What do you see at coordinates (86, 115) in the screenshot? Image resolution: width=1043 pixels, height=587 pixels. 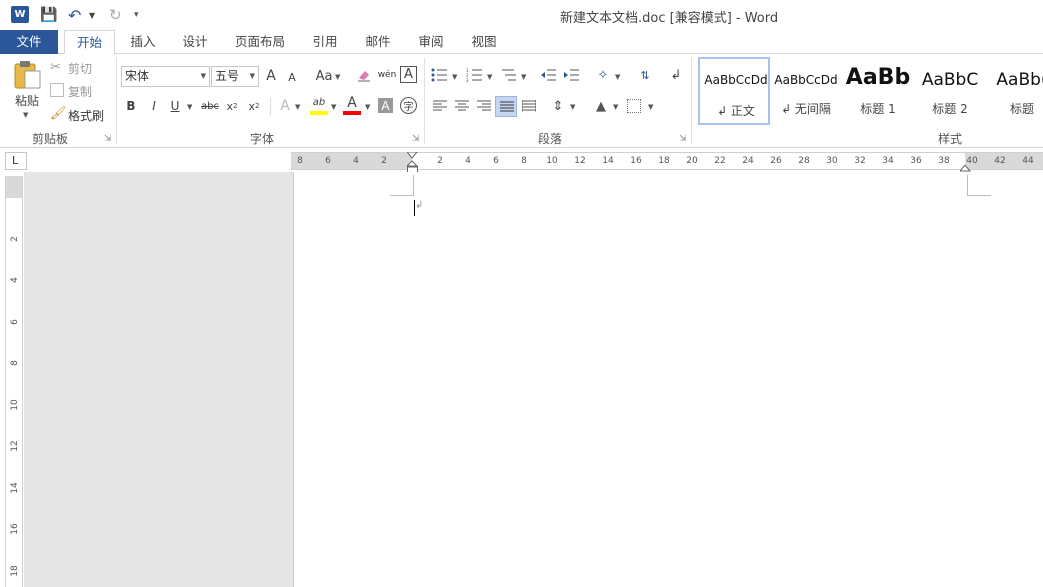 I see `format-painter-button: 格式刷` at bounding box center [86, 115].